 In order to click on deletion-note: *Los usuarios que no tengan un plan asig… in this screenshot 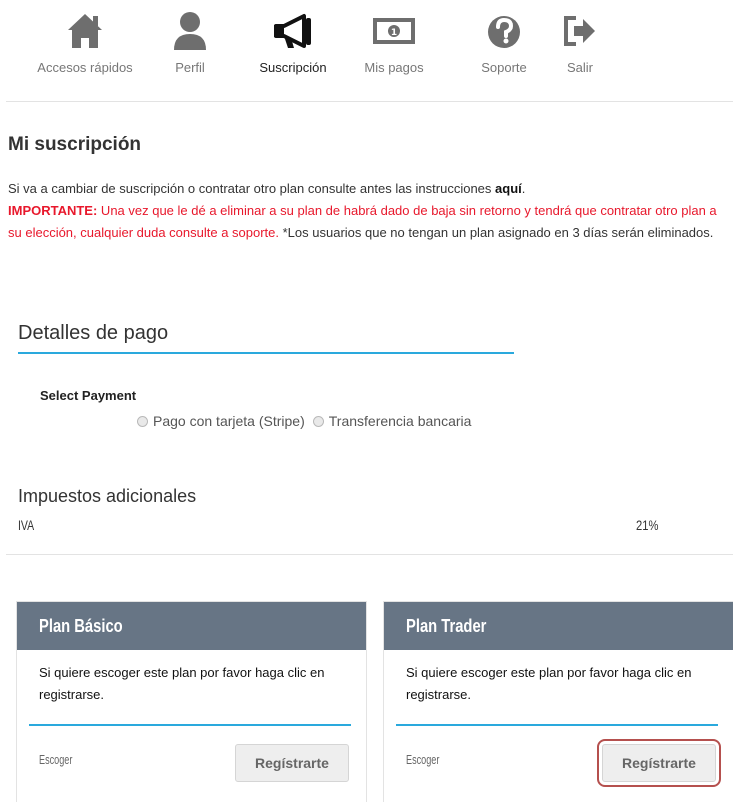, I will do `click(496, 232)`.